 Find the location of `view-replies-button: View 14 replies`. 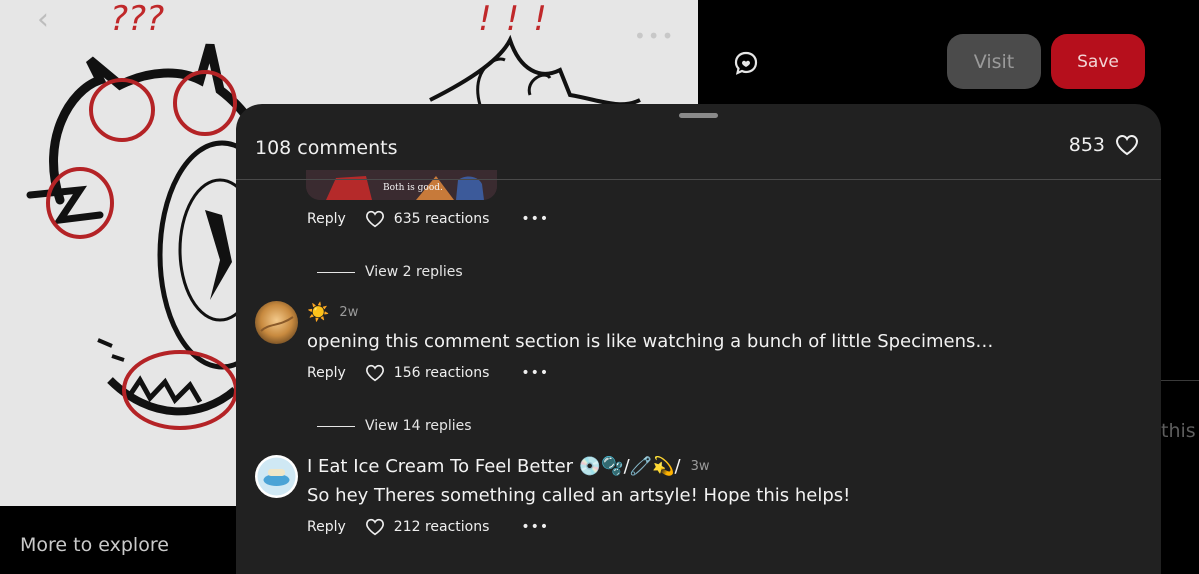

view-replies-button: View 14 replies is located at coordinates (394, 426).